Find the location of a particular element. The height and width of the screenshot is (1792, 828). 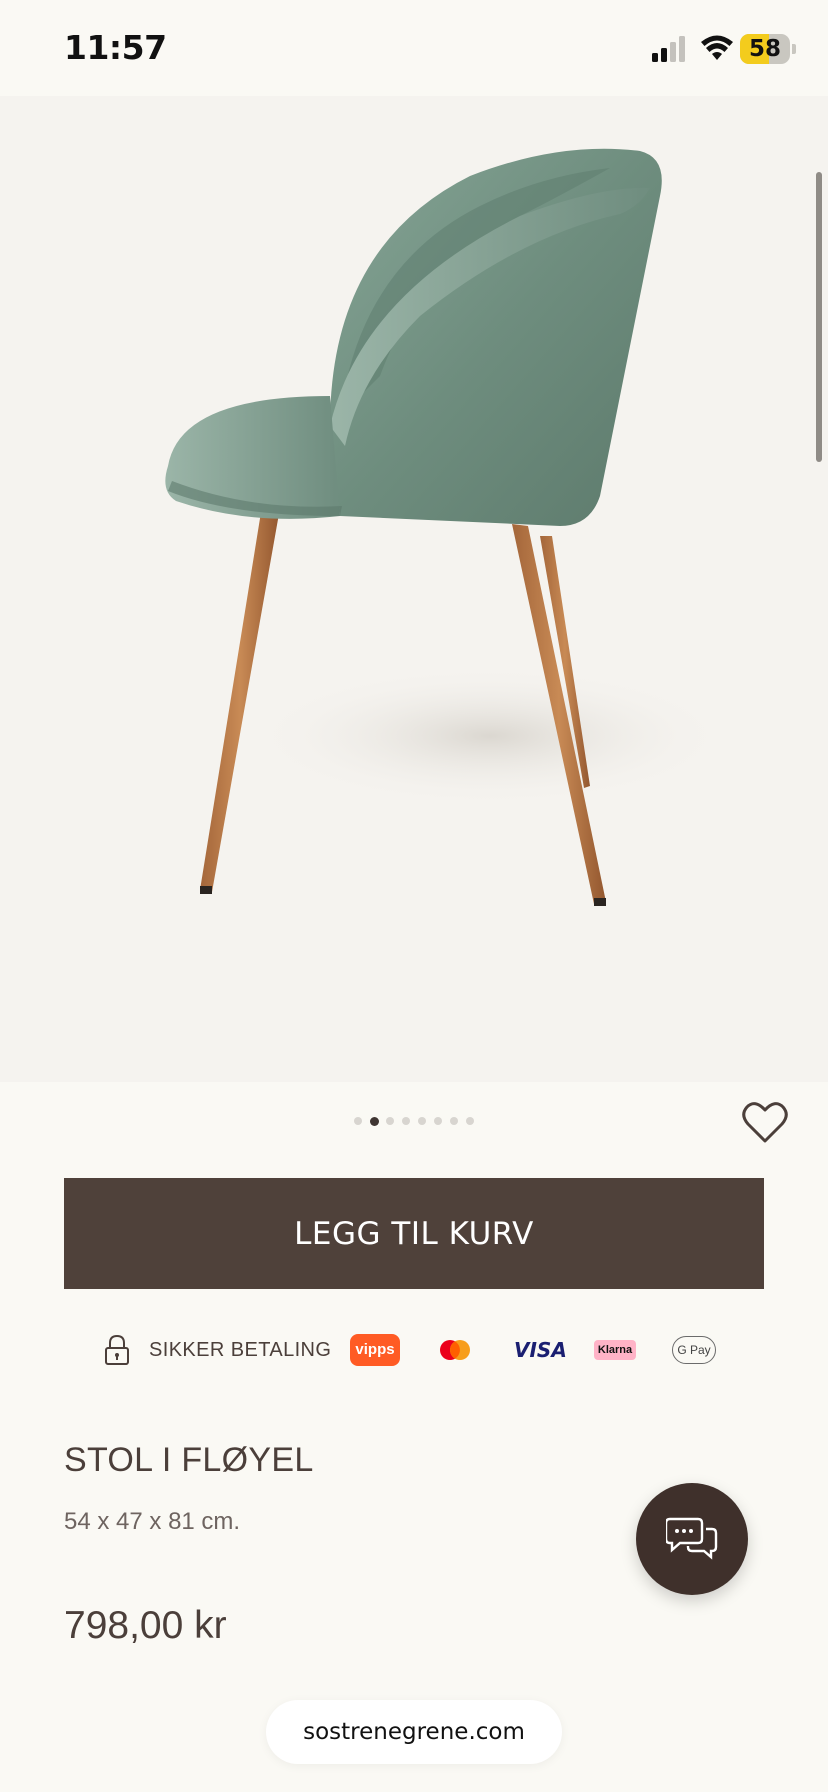

product-price: 798,00 kr is located at coordinates (145, 1625).